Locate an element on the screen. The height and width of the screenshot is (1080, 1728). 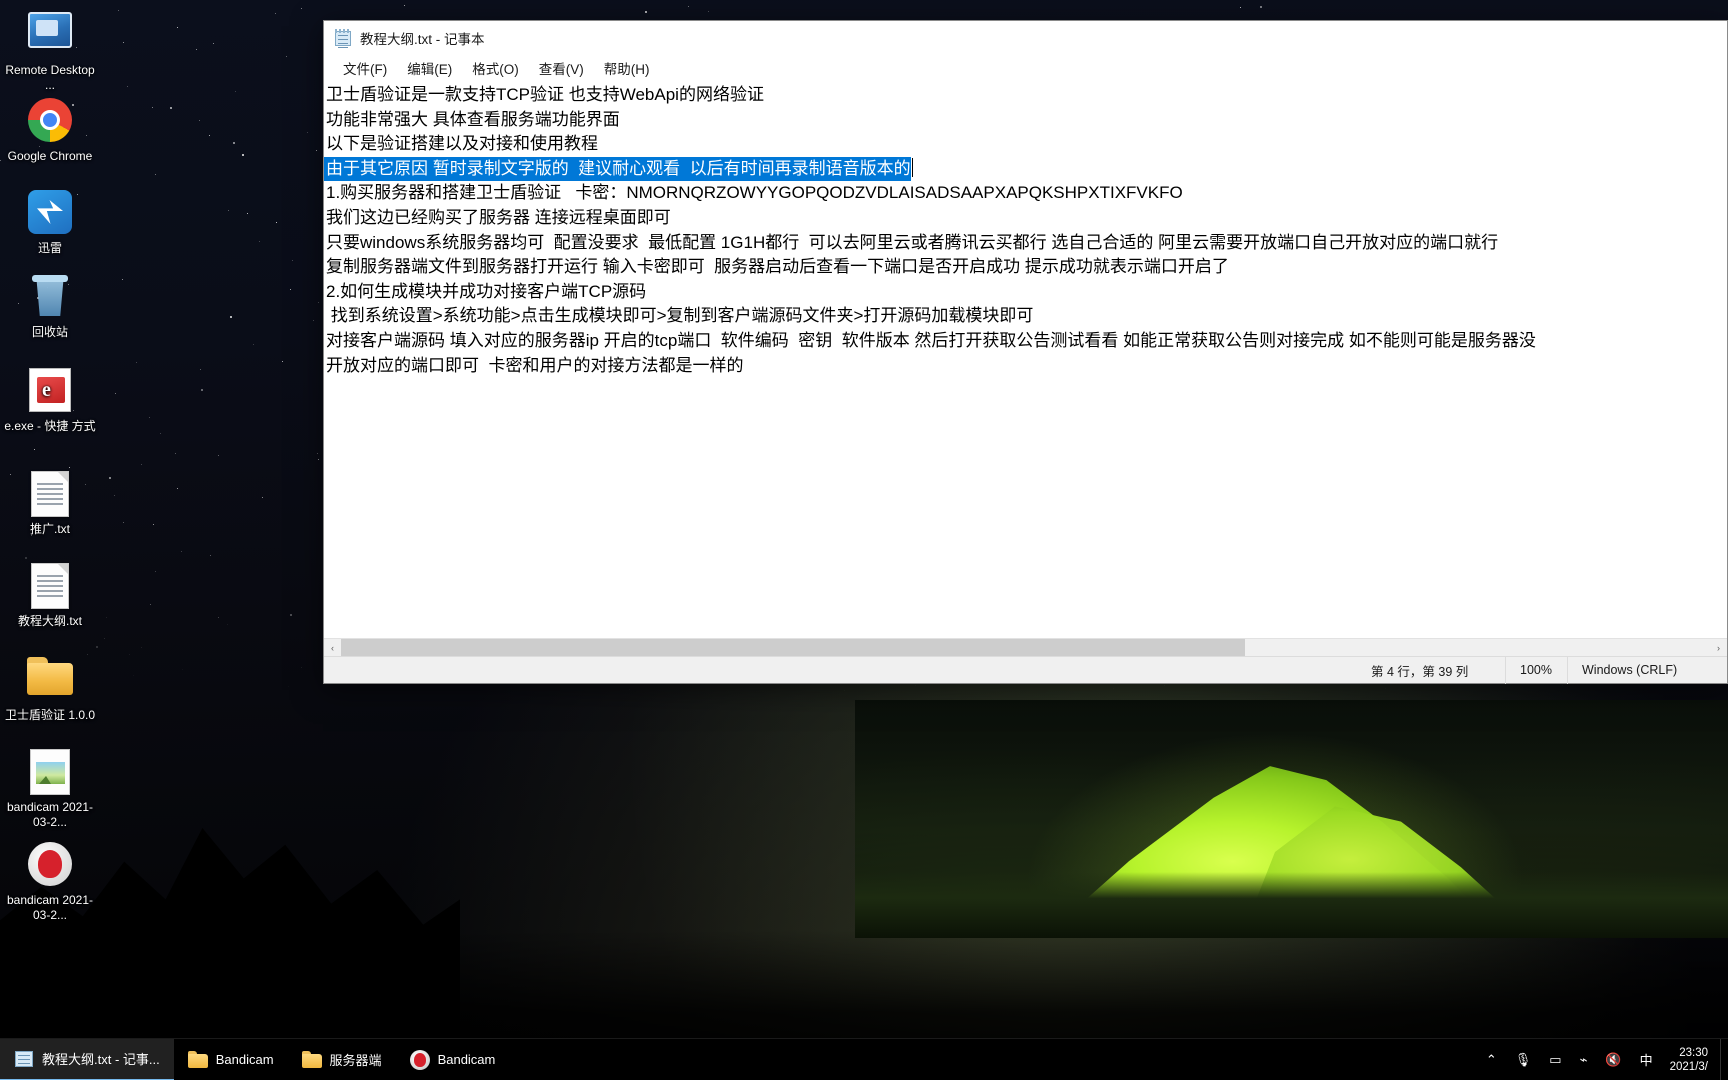
scrollbar-thumb is located at coordinates (793, 647).